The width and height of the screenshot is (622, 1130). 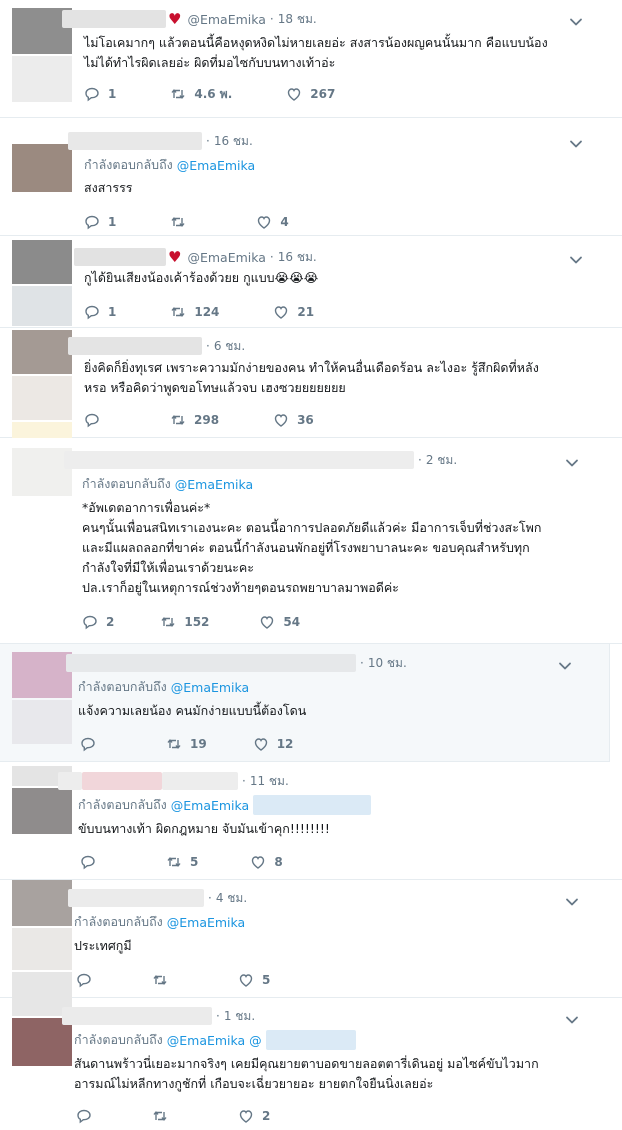 I want to click on retweet-button: 4.6 พ., so click(x=201, y=94).